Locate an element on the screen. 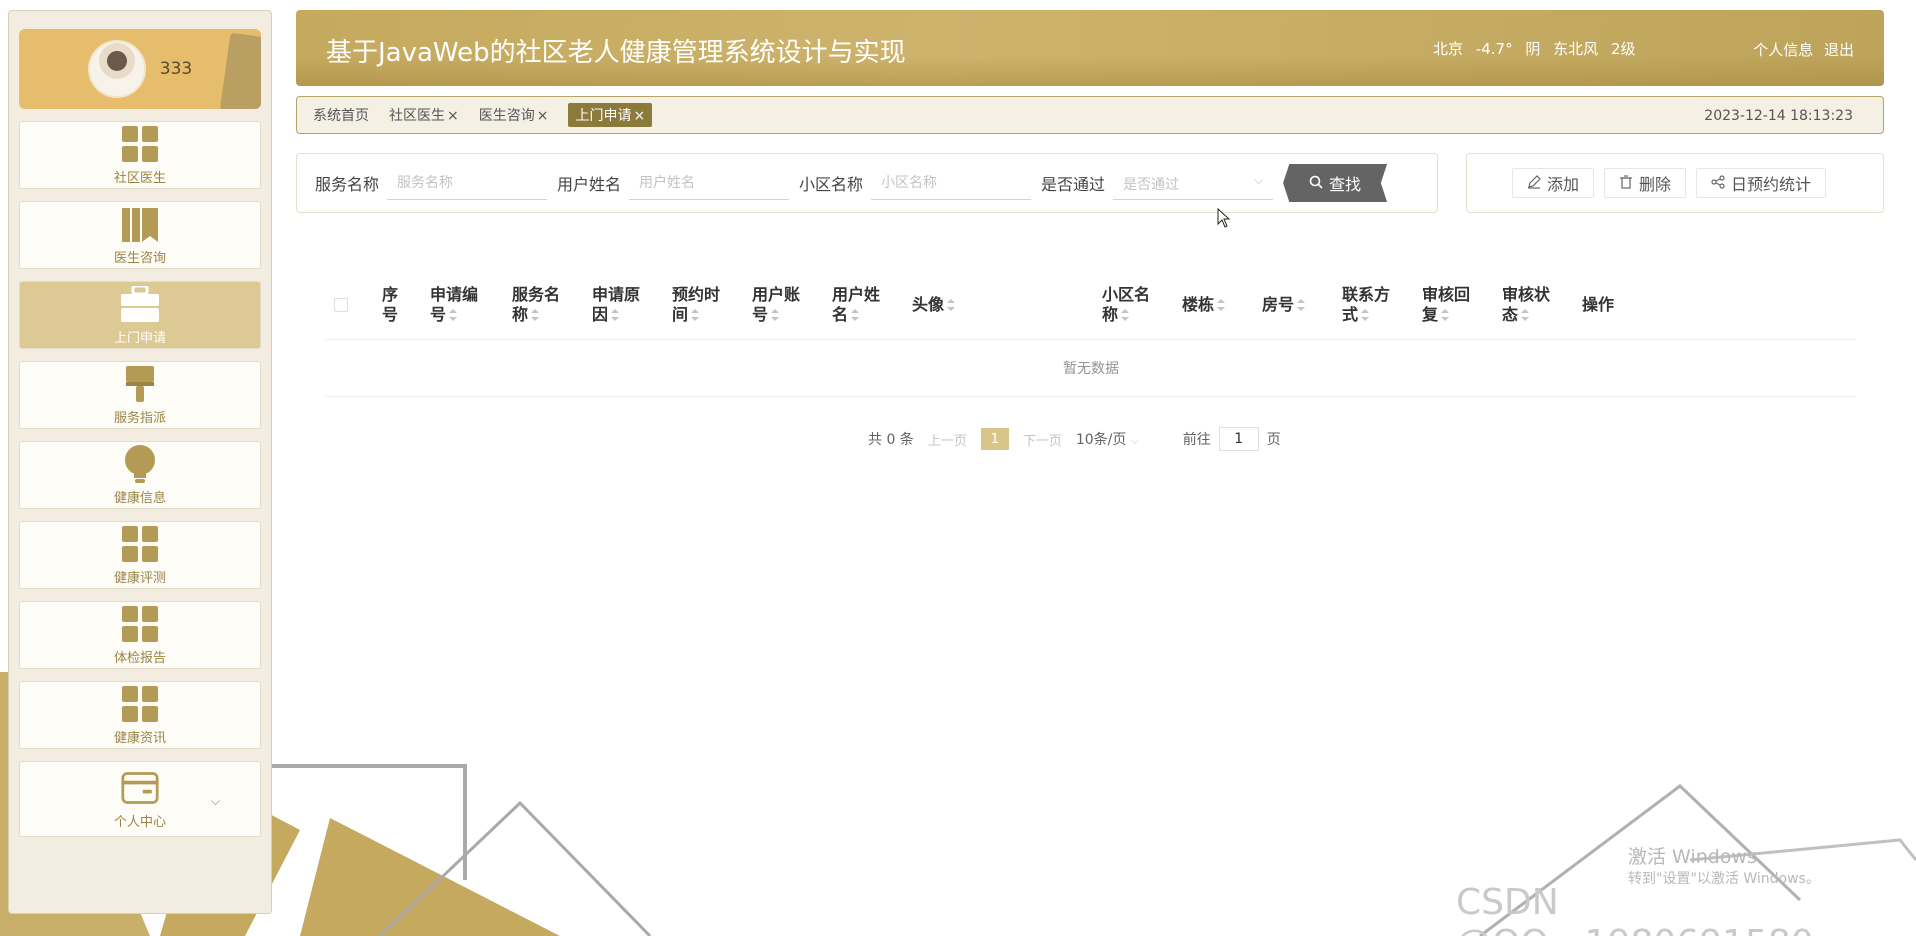  column-header-building: 楼栋 is located at coordinates (1222, 305).